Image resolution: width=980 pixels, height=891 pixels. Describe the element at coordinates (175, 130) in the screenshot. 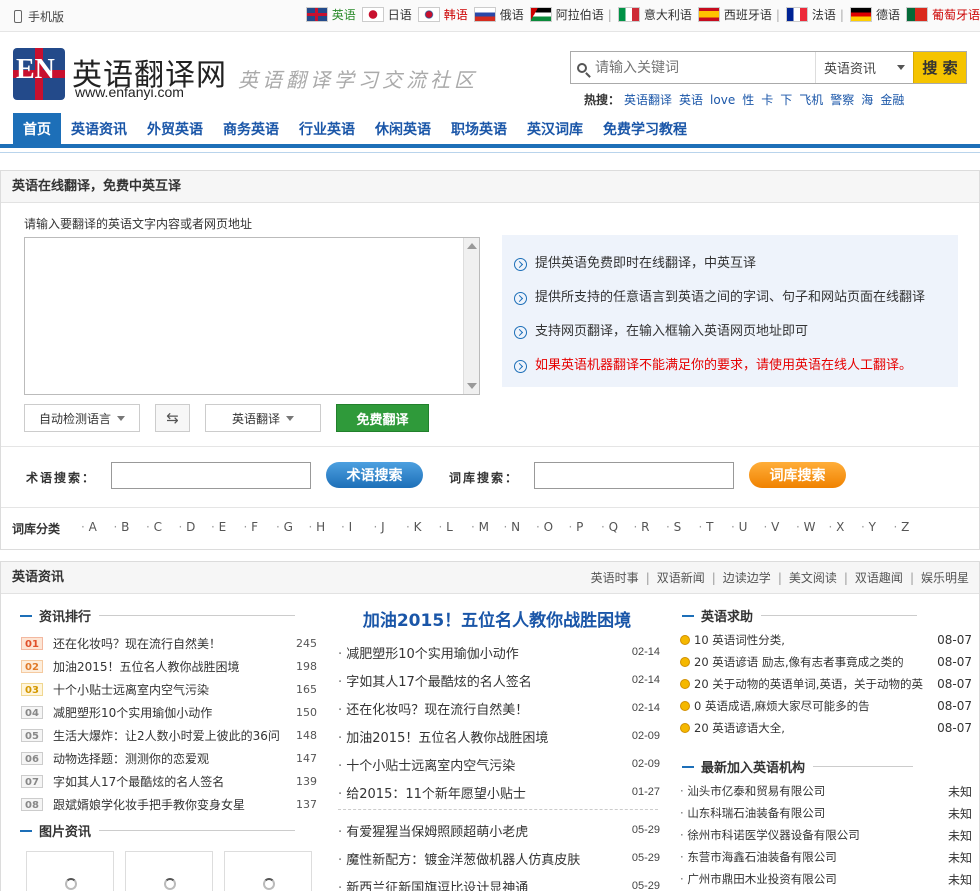

I see `nav-item-2: 外贸英语` at that location.